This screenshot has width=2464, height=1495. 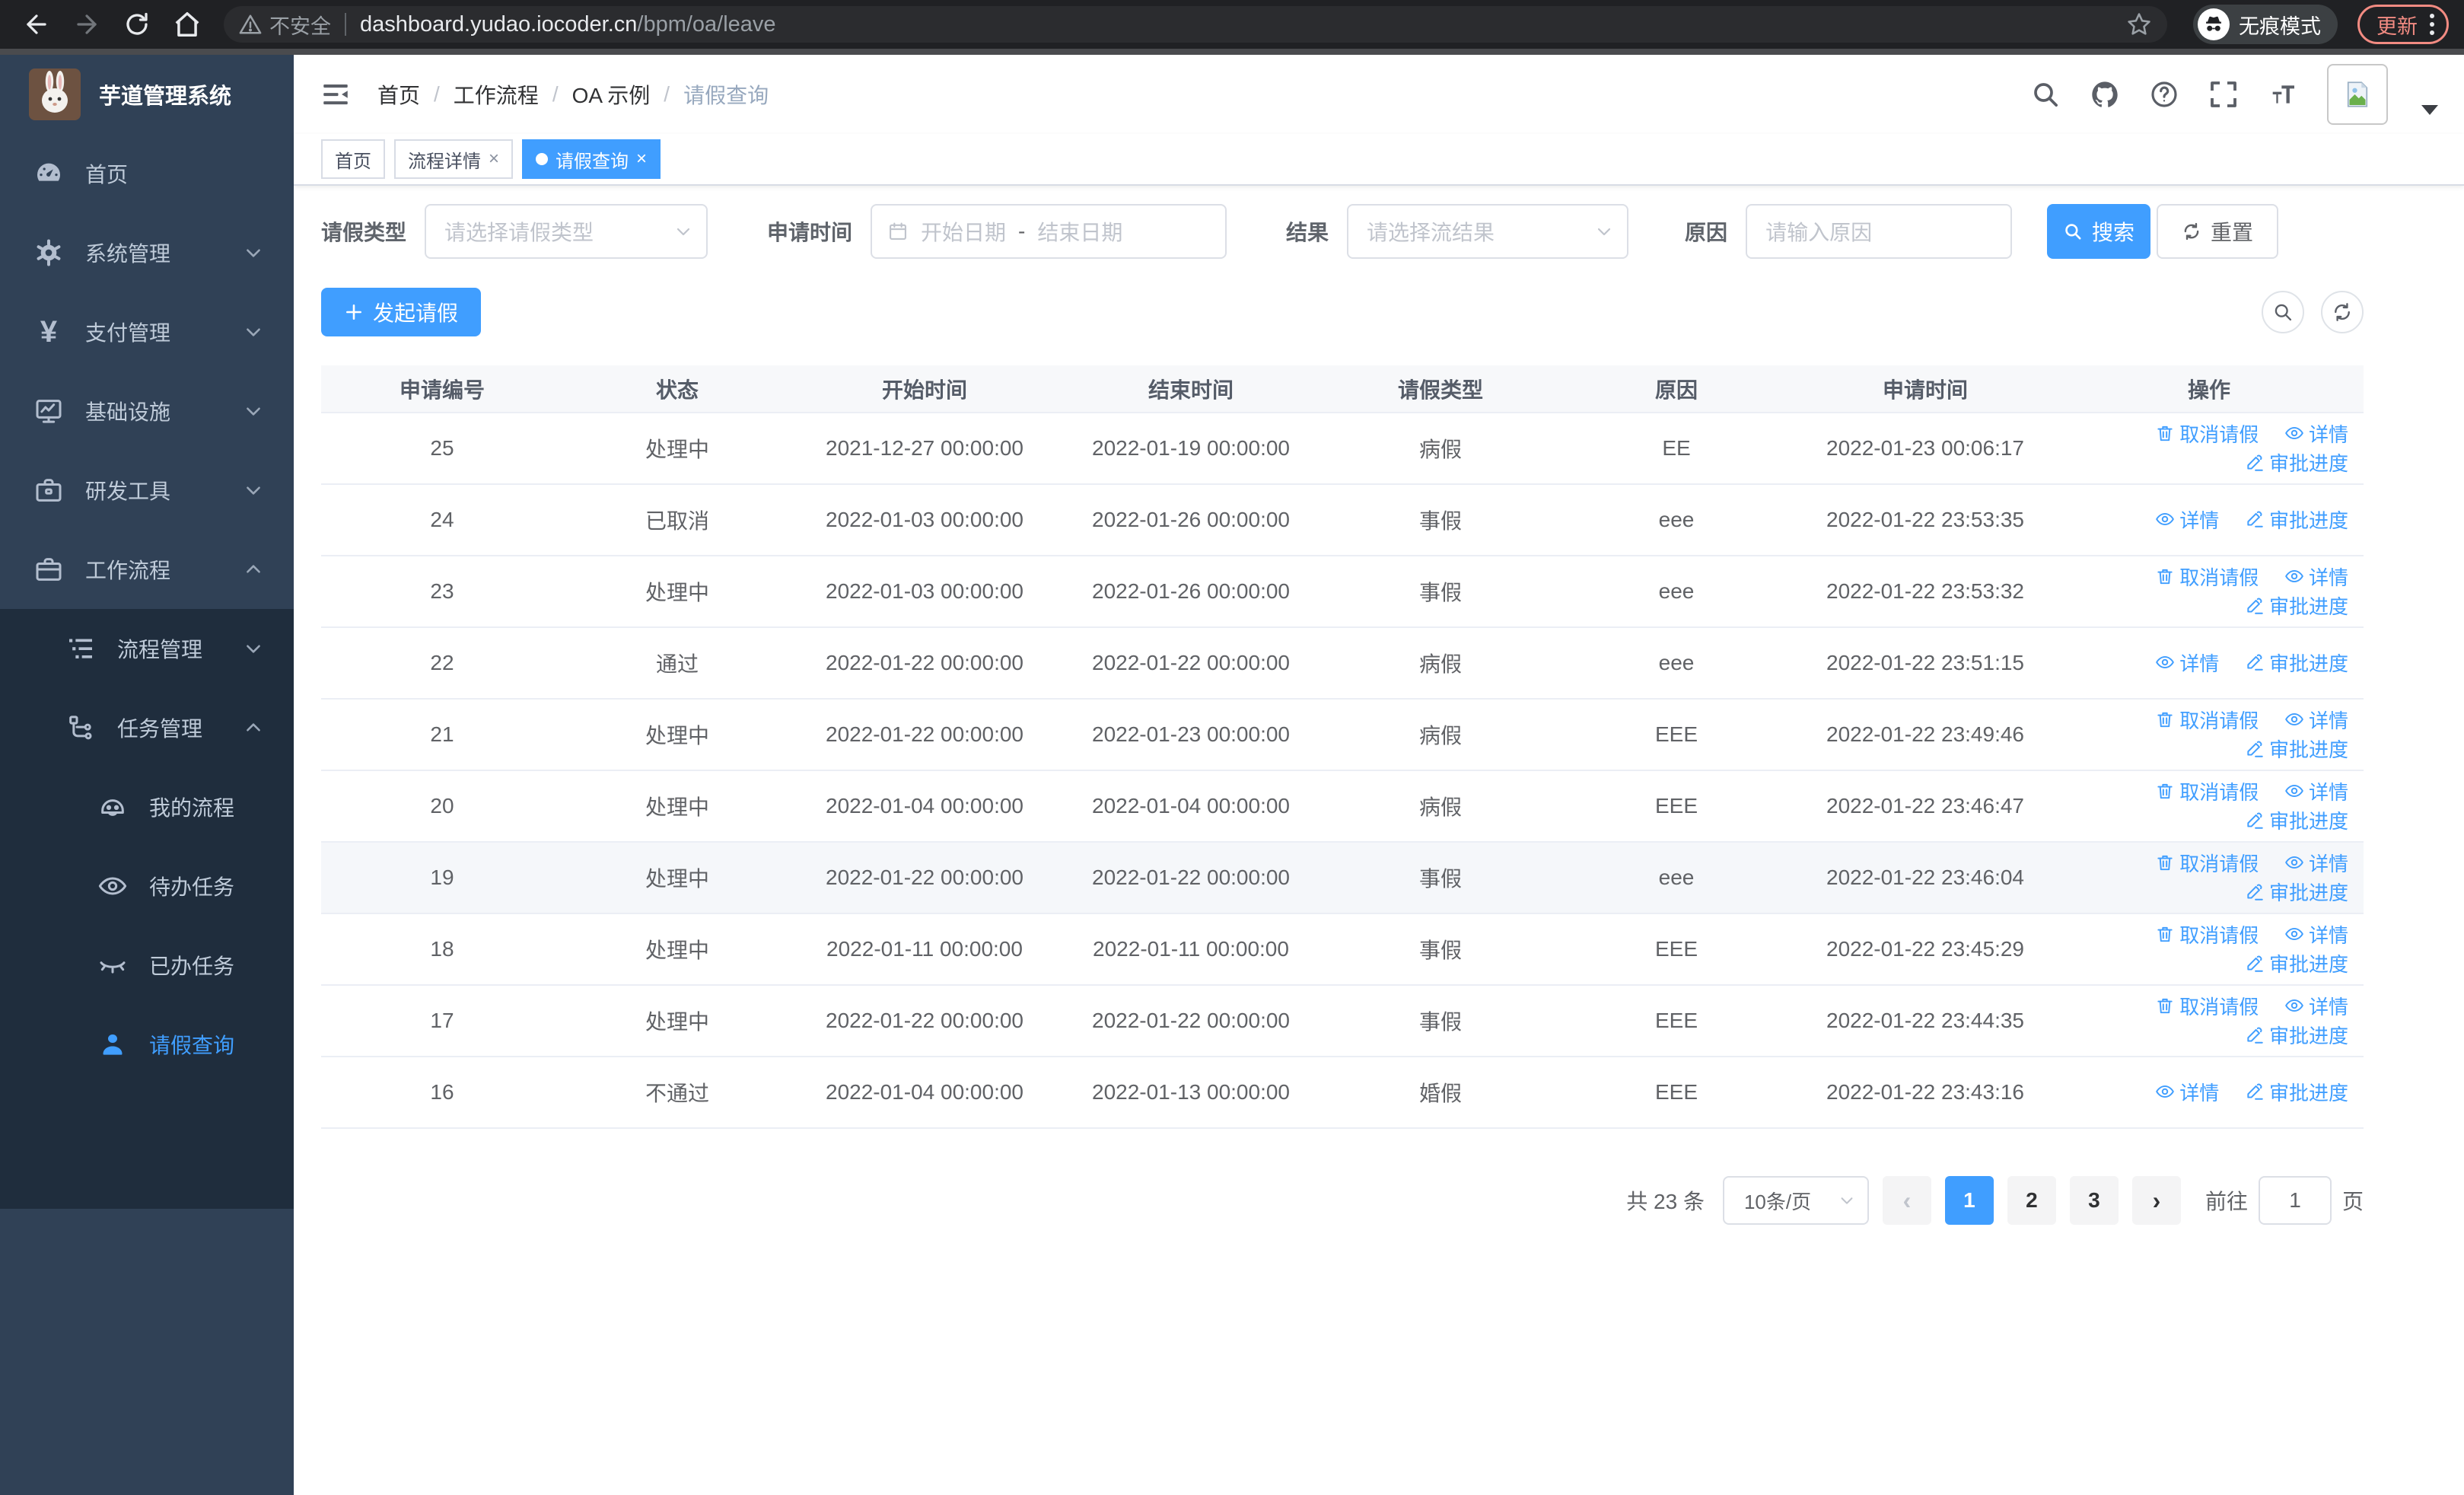 What do you see at coordinates (147, 95) in the screenshot?
I see `app-logo: 芋道管理系统` at bounding box center [147, 95].